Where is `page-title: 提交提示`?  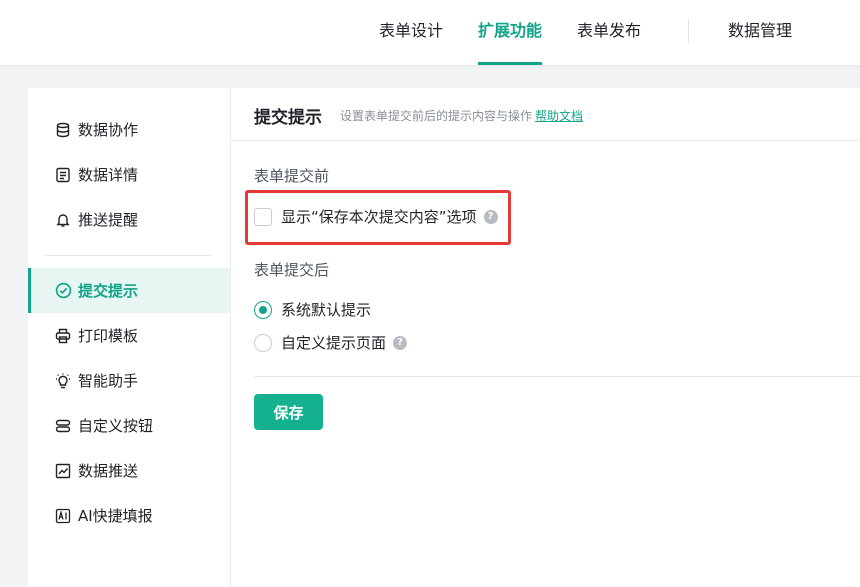 page-title: 提交提示 is located at coordinates (288, 118).